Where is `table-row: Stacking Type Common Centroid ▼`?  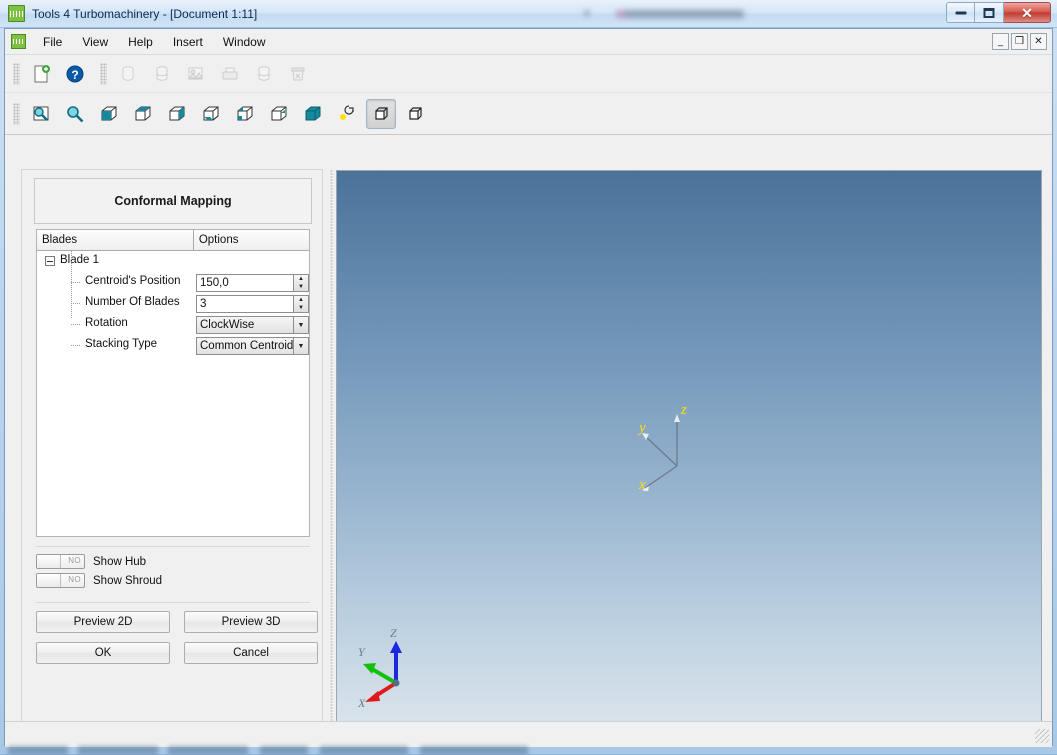 table-row: Stacking Type Common Centroid ▼ is located at coordinates (173, 345).